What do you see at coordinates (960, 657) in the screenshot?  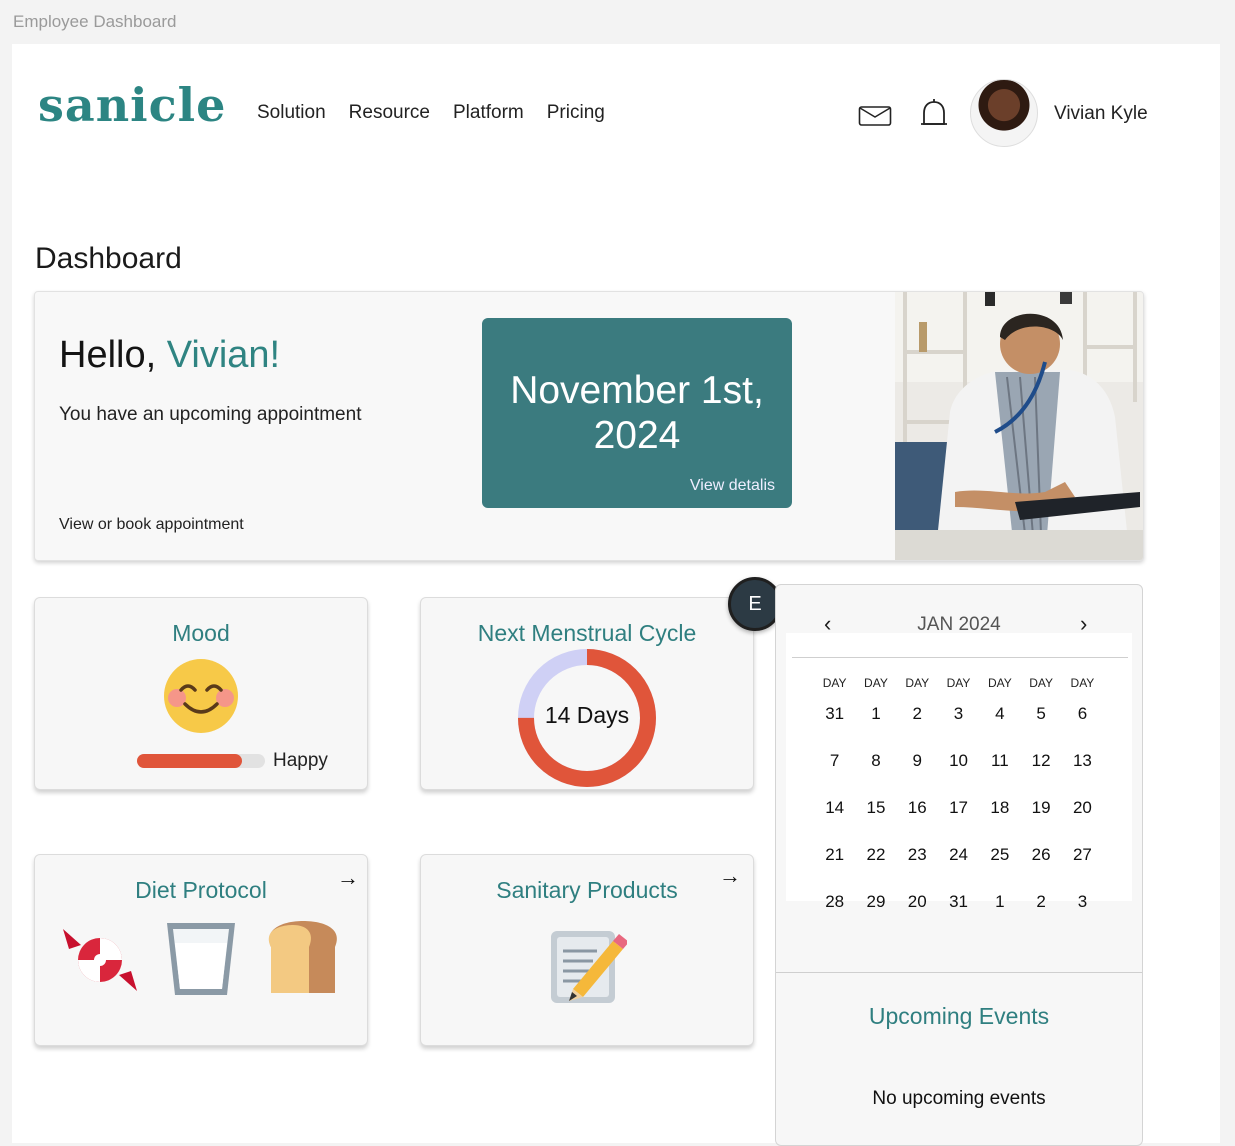 I see `calendar-divider` at bounding box center [960, 657].